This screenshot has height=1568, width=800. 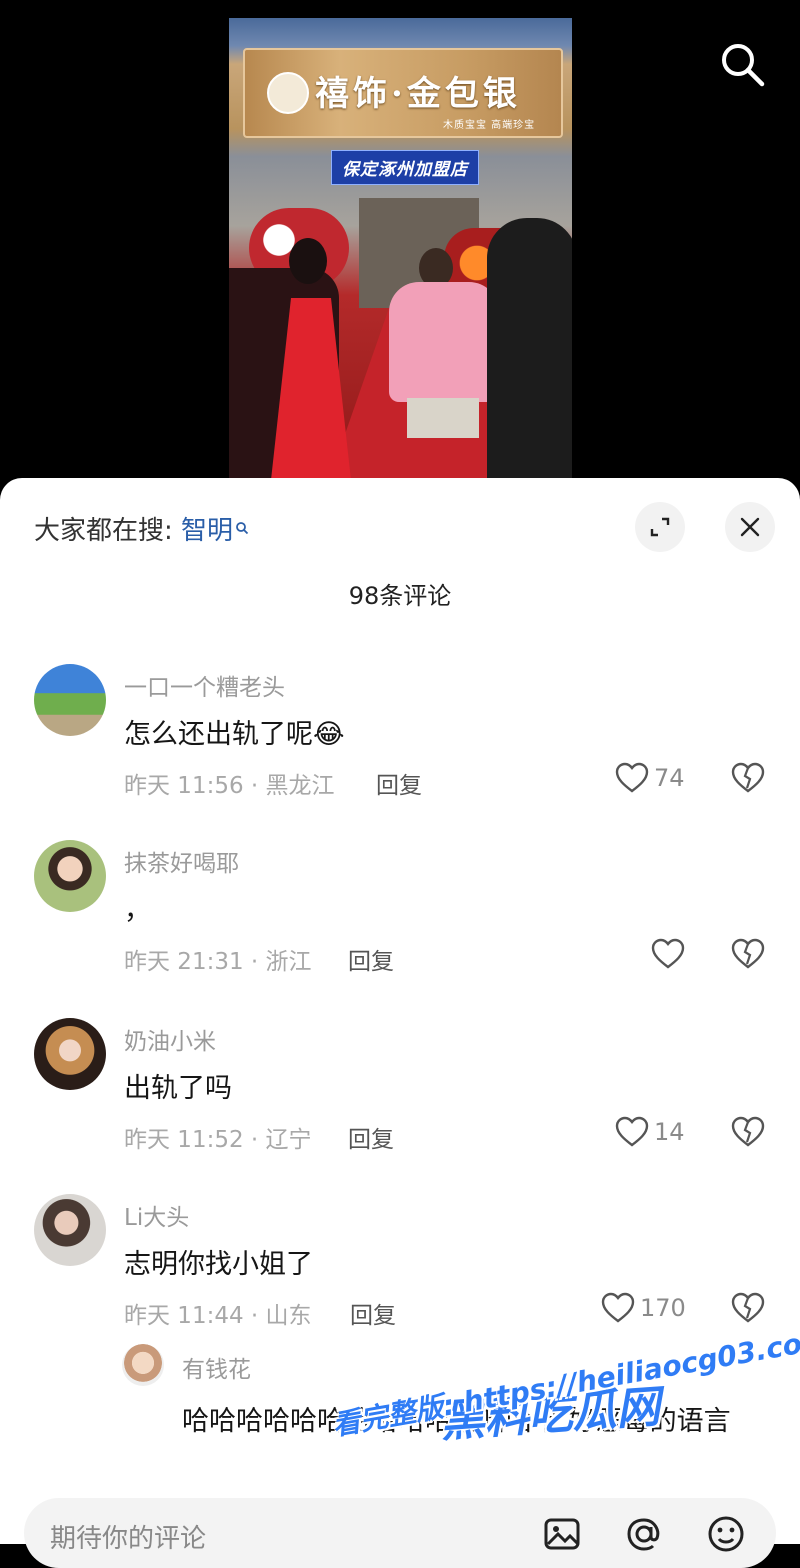 I want to click on comment-text: ，, so click(x=137, y=910).